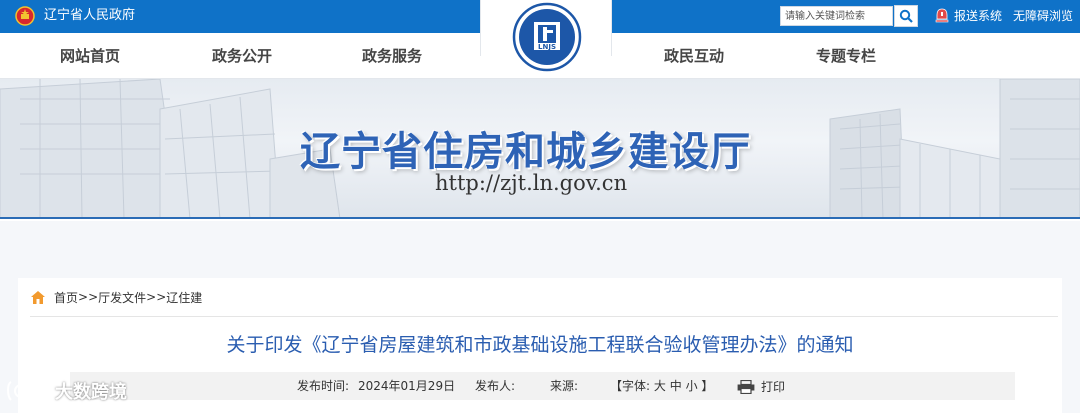  What do you see at coordinates (1043, 16) in the screenshot?
I see `accessibility-link: 无障碍浏览` at bounding box center [1043, 16].